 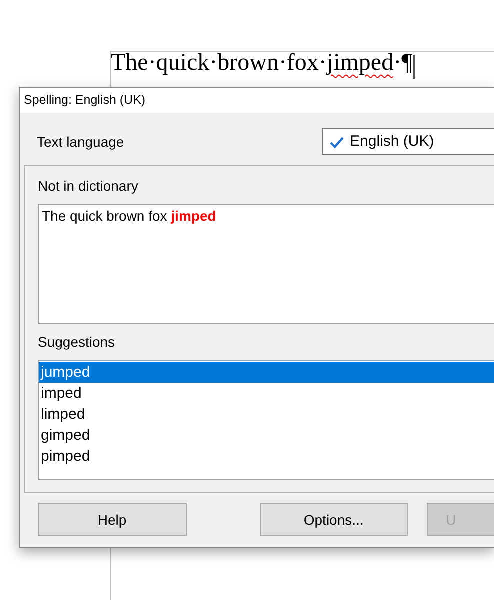 I want to click on suggestion-item: jumped, so click(x=266, y=372).